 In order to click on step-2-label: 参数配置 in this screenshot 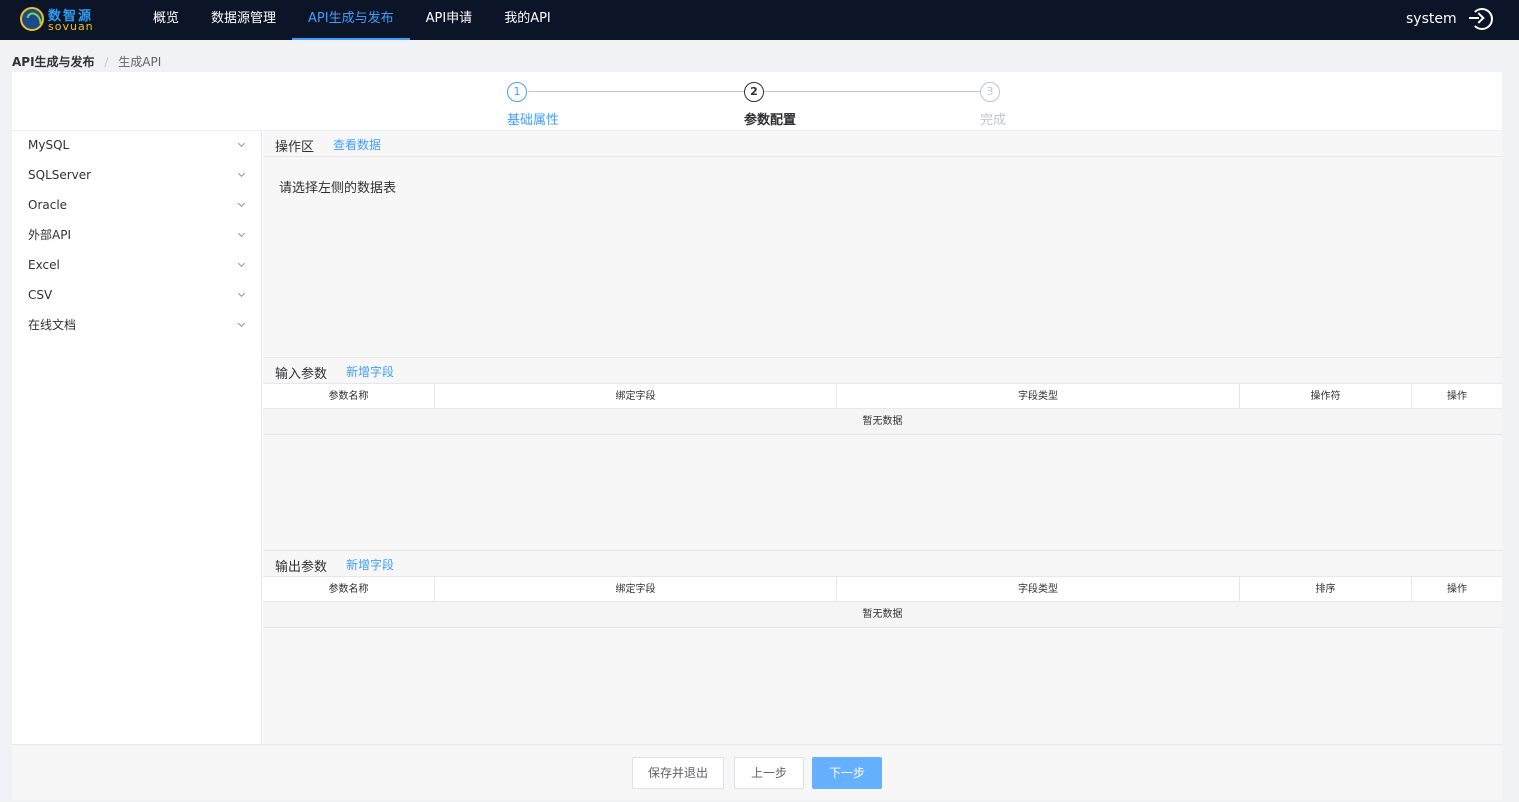, I will do `click(770, 120)`.